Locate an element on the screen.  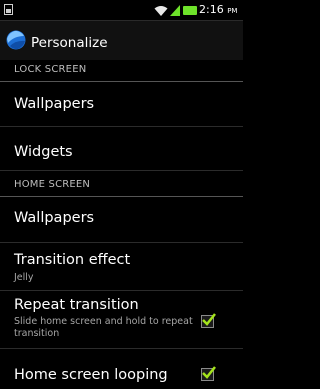
signal-icon is located at coordinates (175, 10).